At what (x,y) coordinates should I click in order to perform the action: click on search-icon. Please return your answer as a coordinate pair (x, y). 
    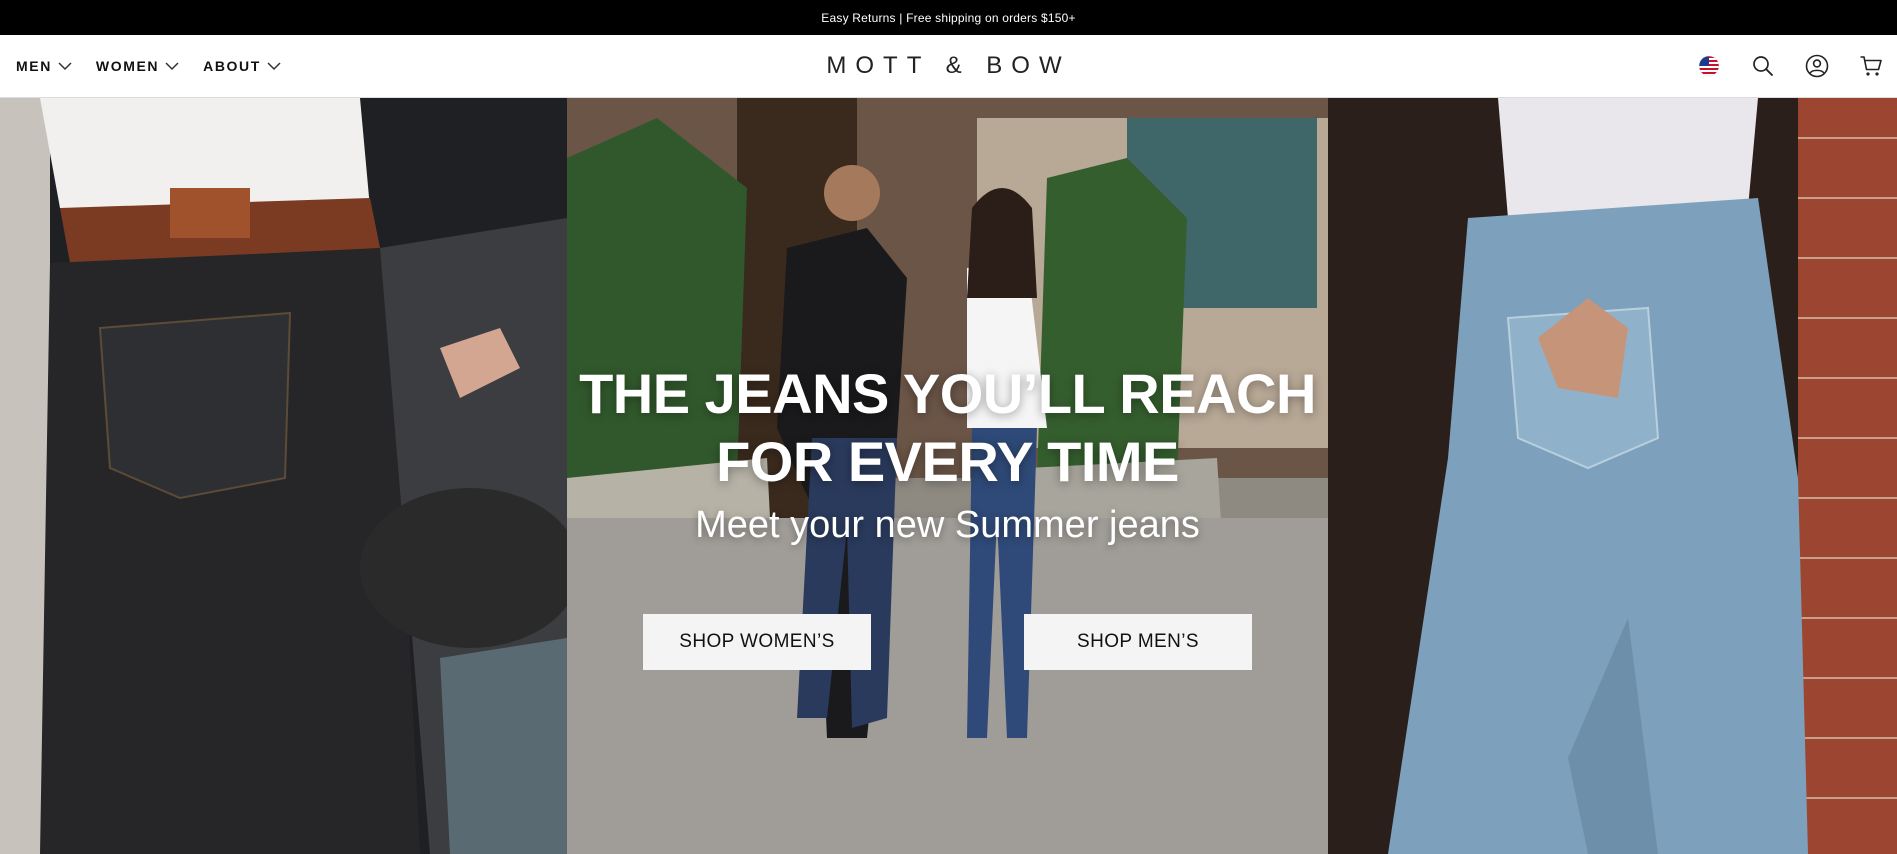
    Looking at the image, I should click on (1763, 66).